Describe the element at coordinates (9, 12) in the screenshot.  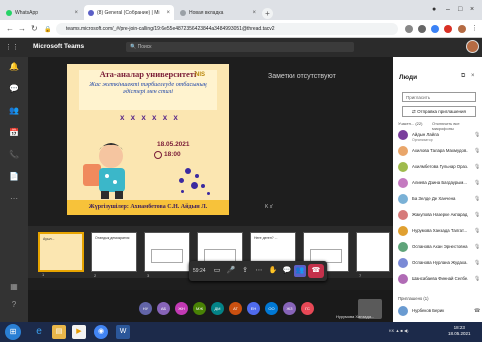
I see `whatsapp-icon` at that location.